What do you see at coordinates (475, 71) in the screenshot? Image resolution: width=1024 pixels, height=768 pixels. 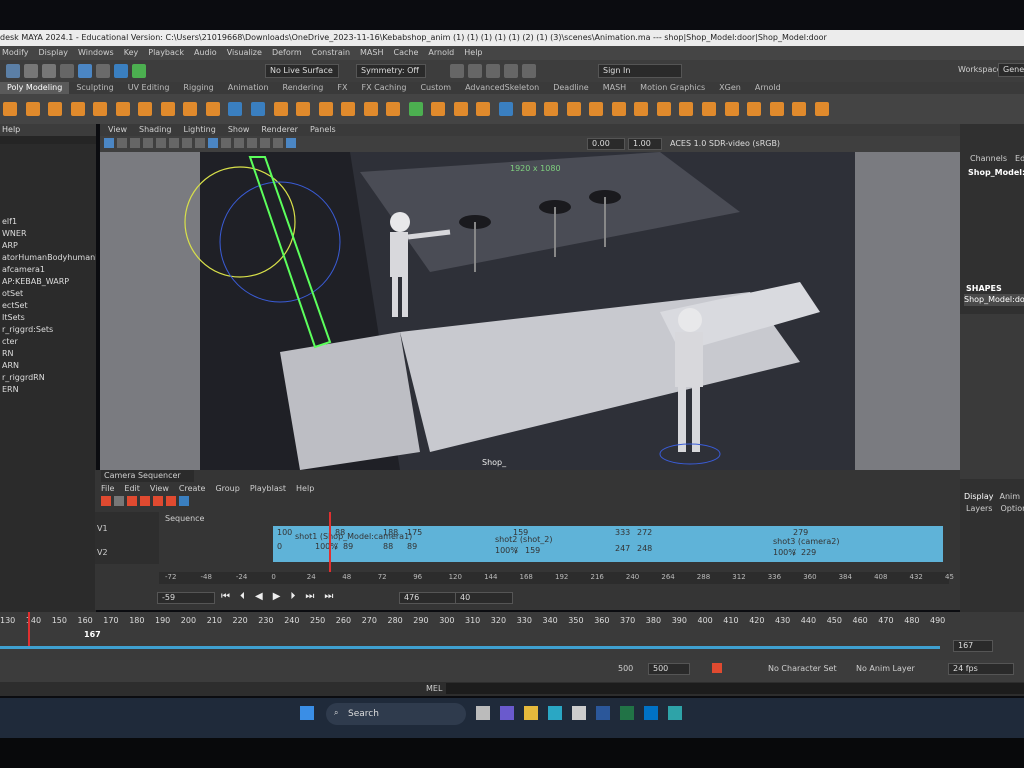 I see `ipr-render-icon` at bounding box center [475, 71].